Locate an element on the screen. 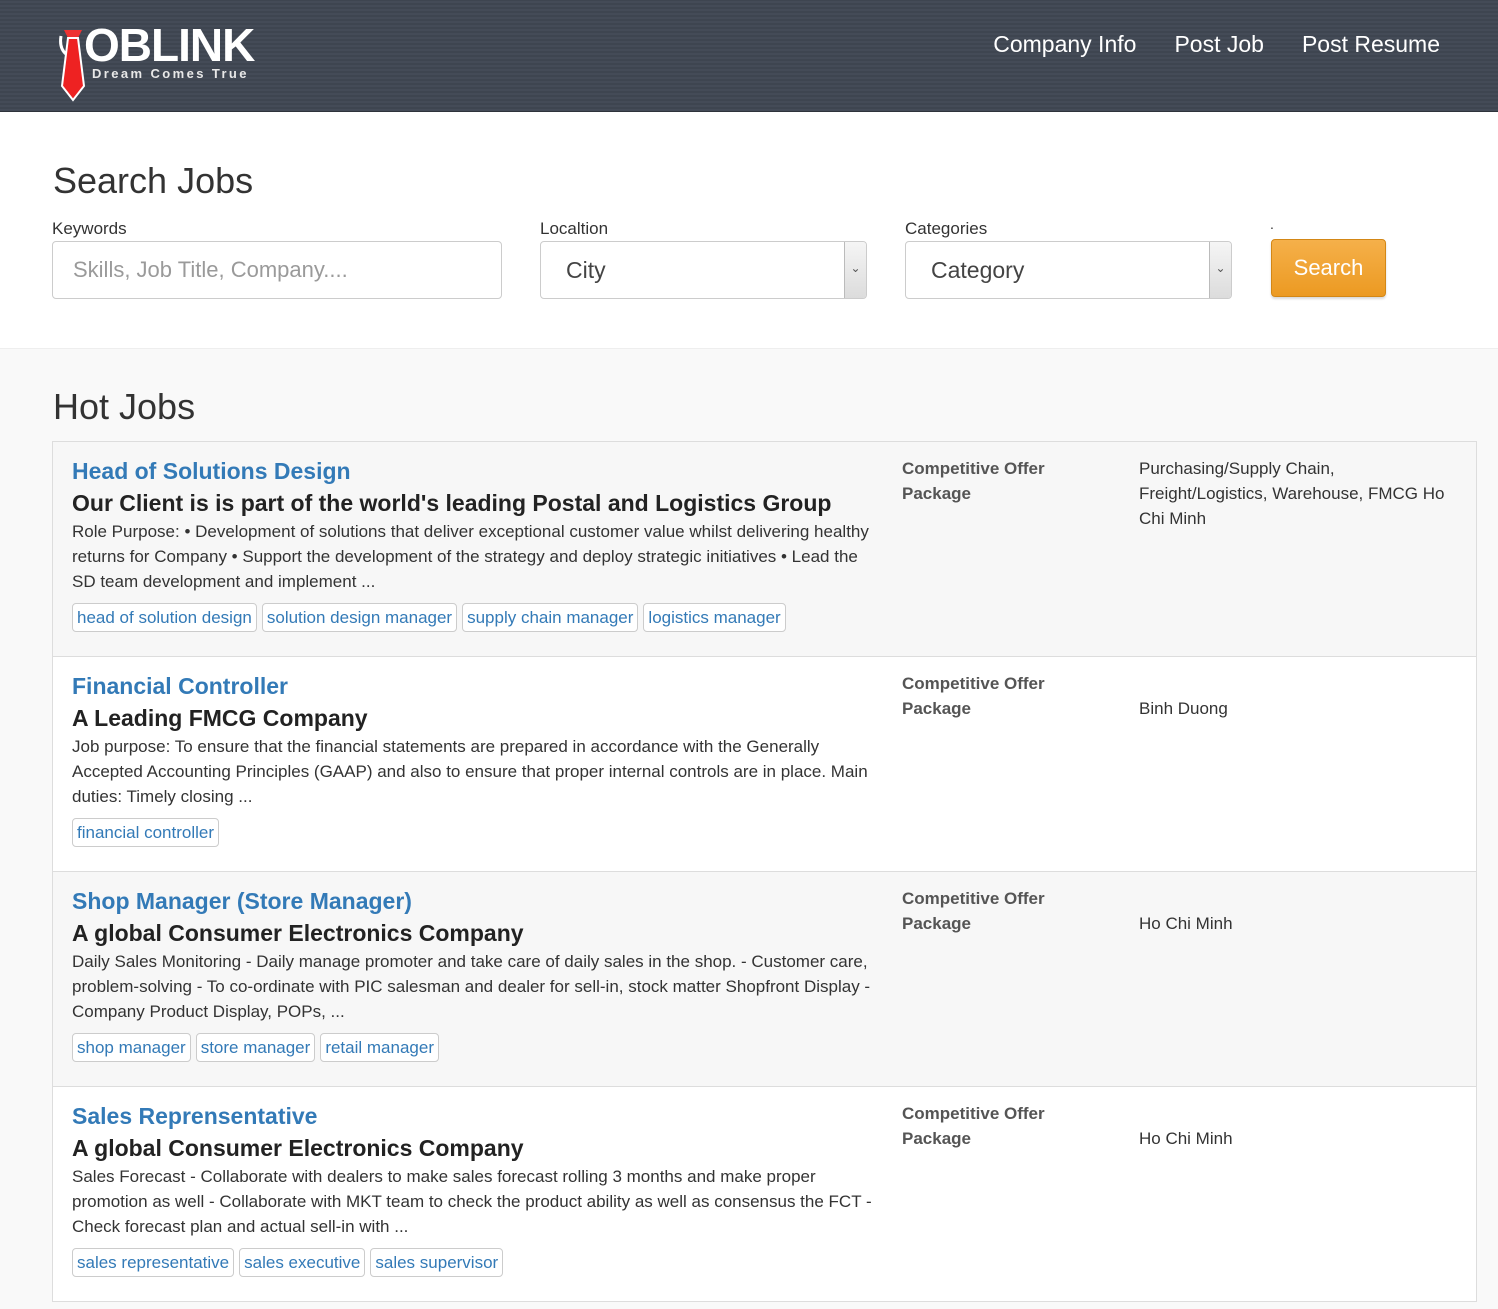 The image size is (1498, 1309). job-company: A Leading FMCG Company is located at coordinates (220, 718).